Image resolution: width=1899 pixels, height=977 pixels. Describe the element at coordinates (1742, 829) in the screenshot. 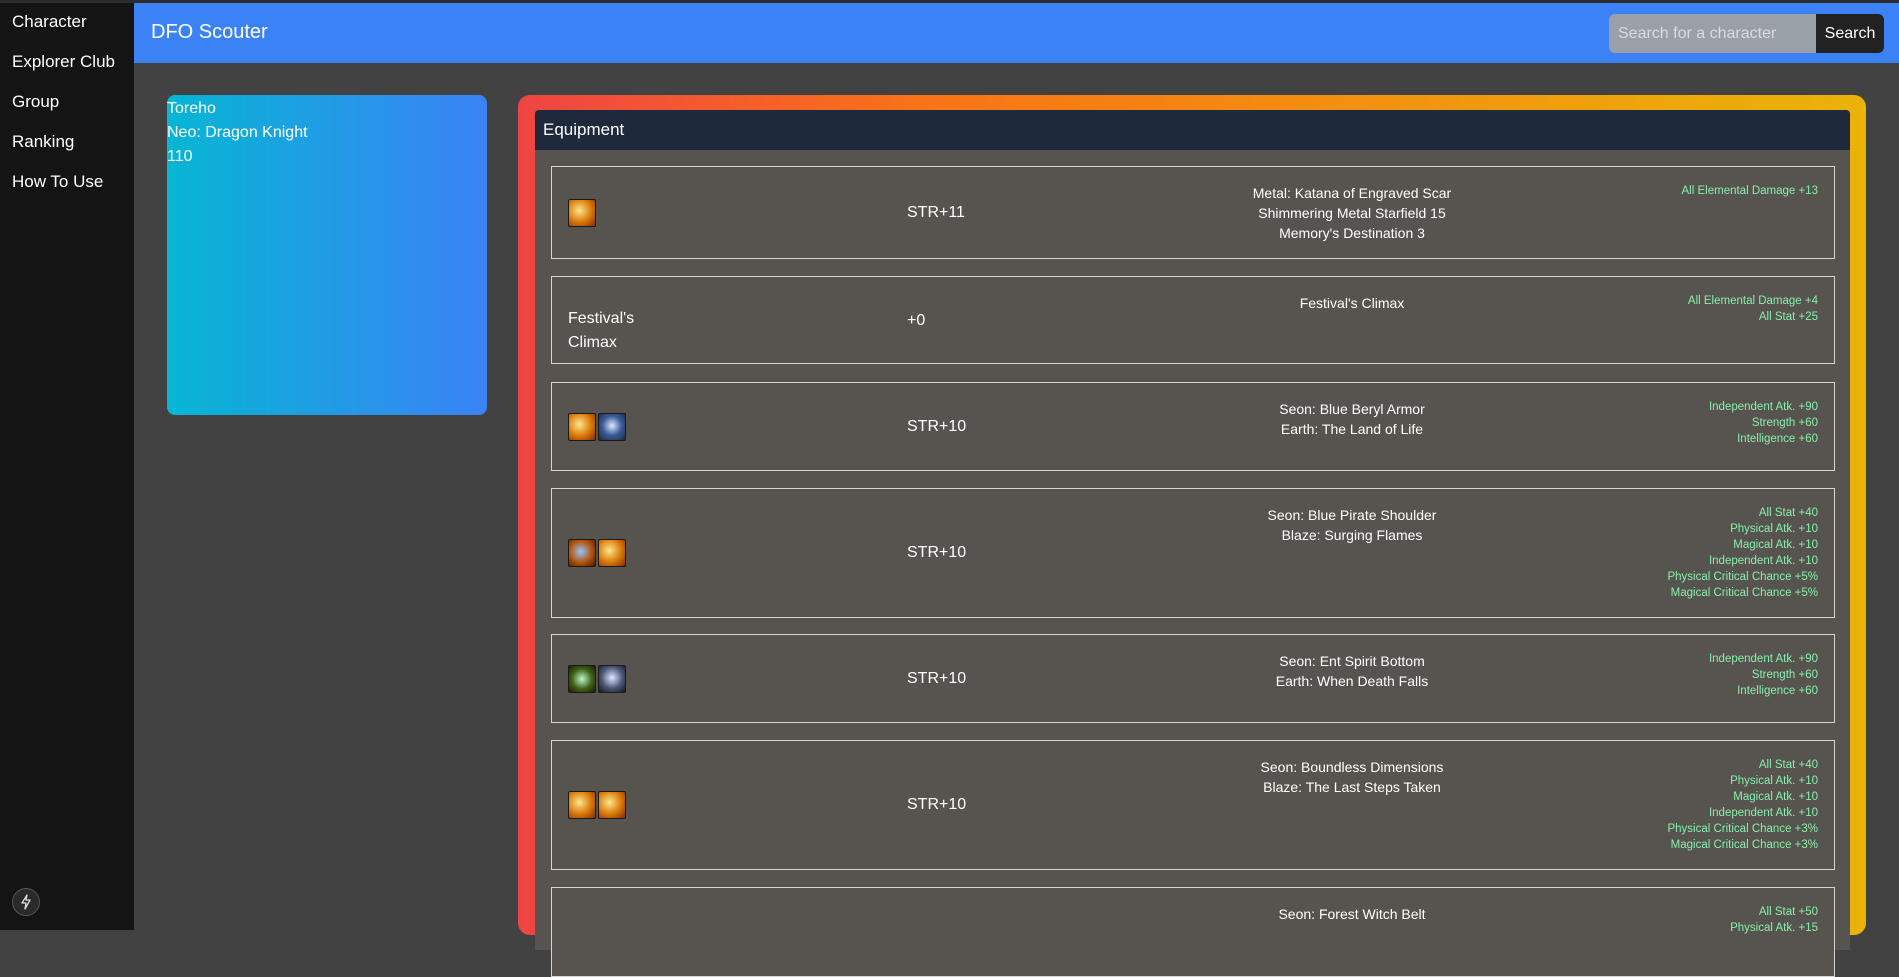

I see `stat-line: Physical Critical Chance +3%` at that location.